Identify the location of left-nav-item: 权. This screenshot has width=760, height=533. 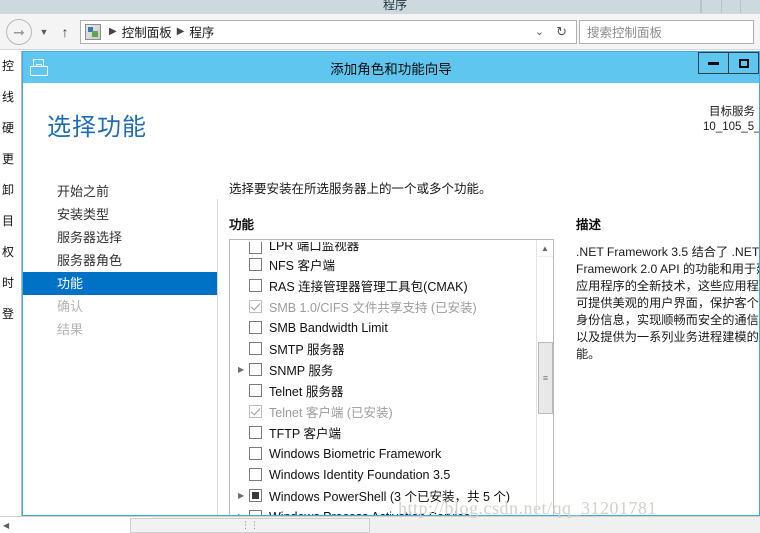
(11, 252).